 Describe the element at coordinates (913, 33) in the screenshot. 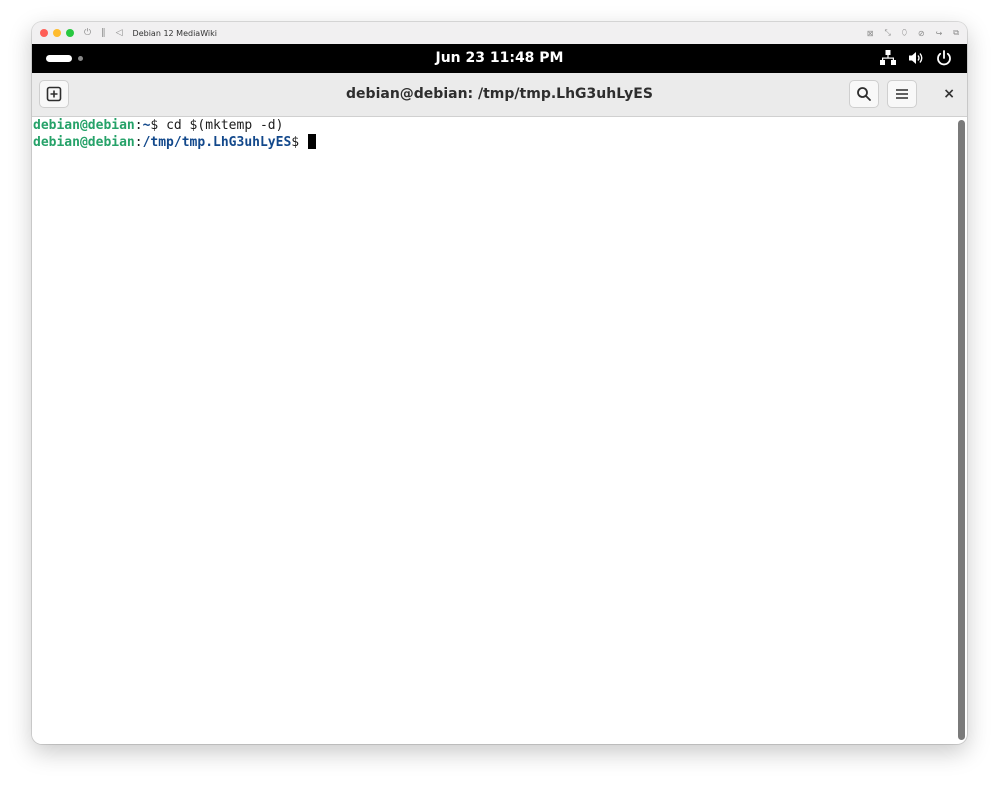

I see `vm-toolbar-right: ⊠ ⤡ ⬯ ⊘ ↪ ⧉` at that location.